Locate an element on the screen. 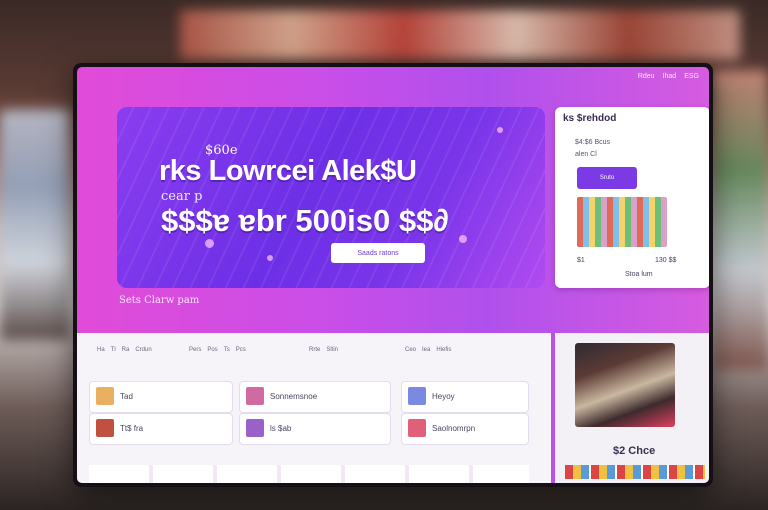 The image size is (768, 510). product-tile: Sonnemsnoe is located at coordinates (315, 397).